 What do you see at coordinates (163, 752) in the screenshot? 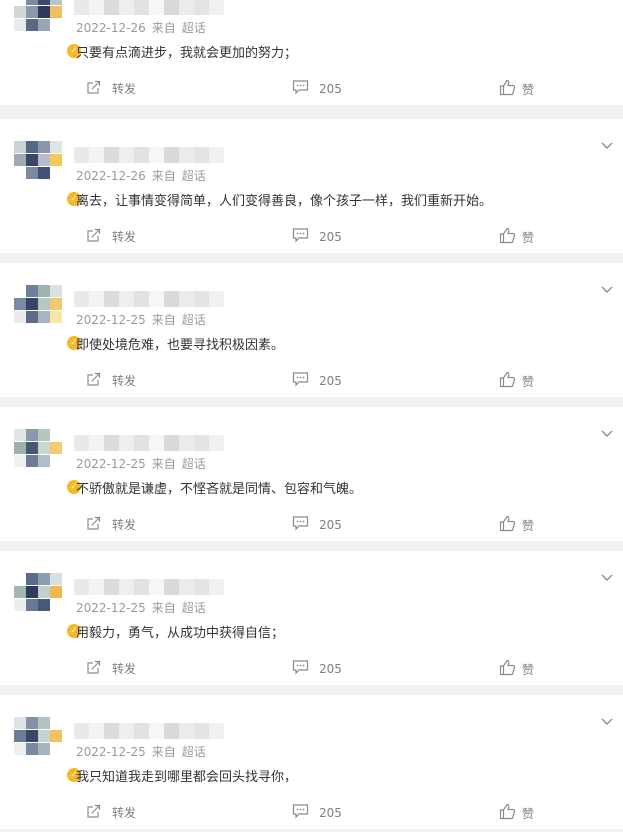
I see `source-prefix: 来自` at bounding box center [163, 752].